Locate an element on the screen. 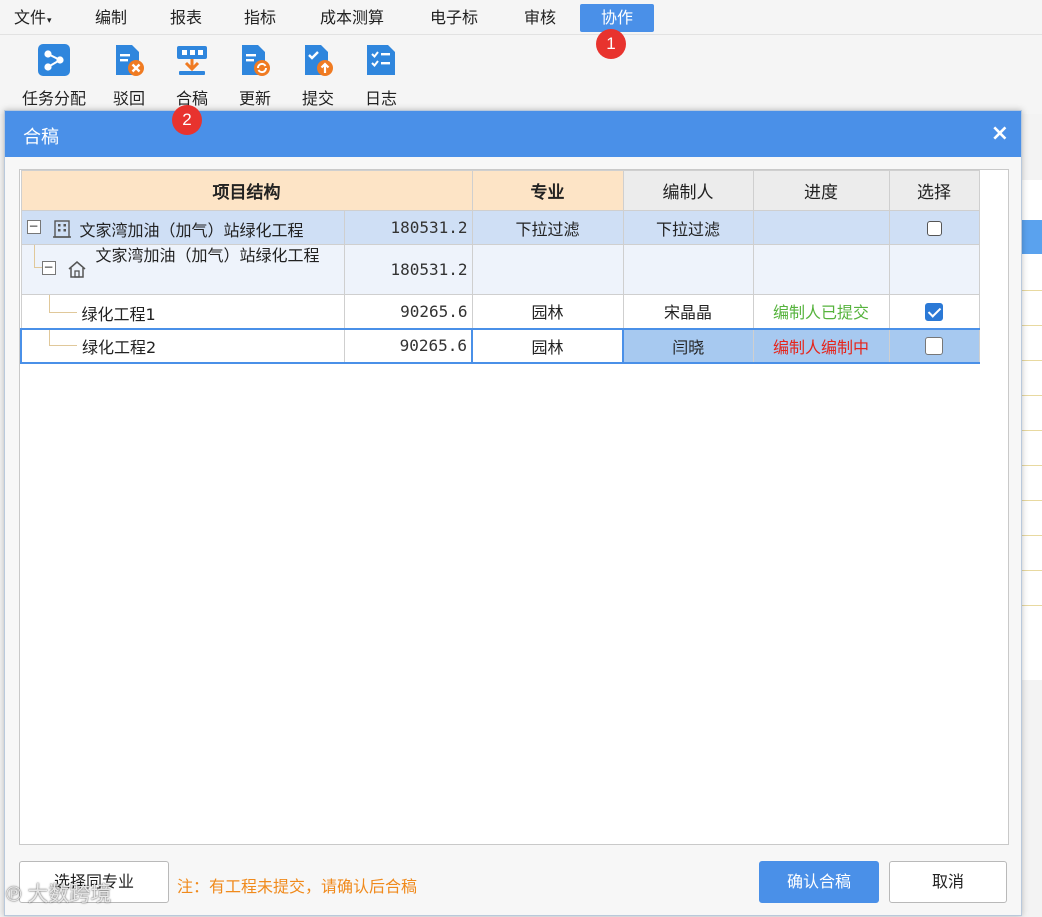 The width and height of the screenshot is (1042, 917). chevron-down-icon: ▾ is located at coordinates (49, 21).